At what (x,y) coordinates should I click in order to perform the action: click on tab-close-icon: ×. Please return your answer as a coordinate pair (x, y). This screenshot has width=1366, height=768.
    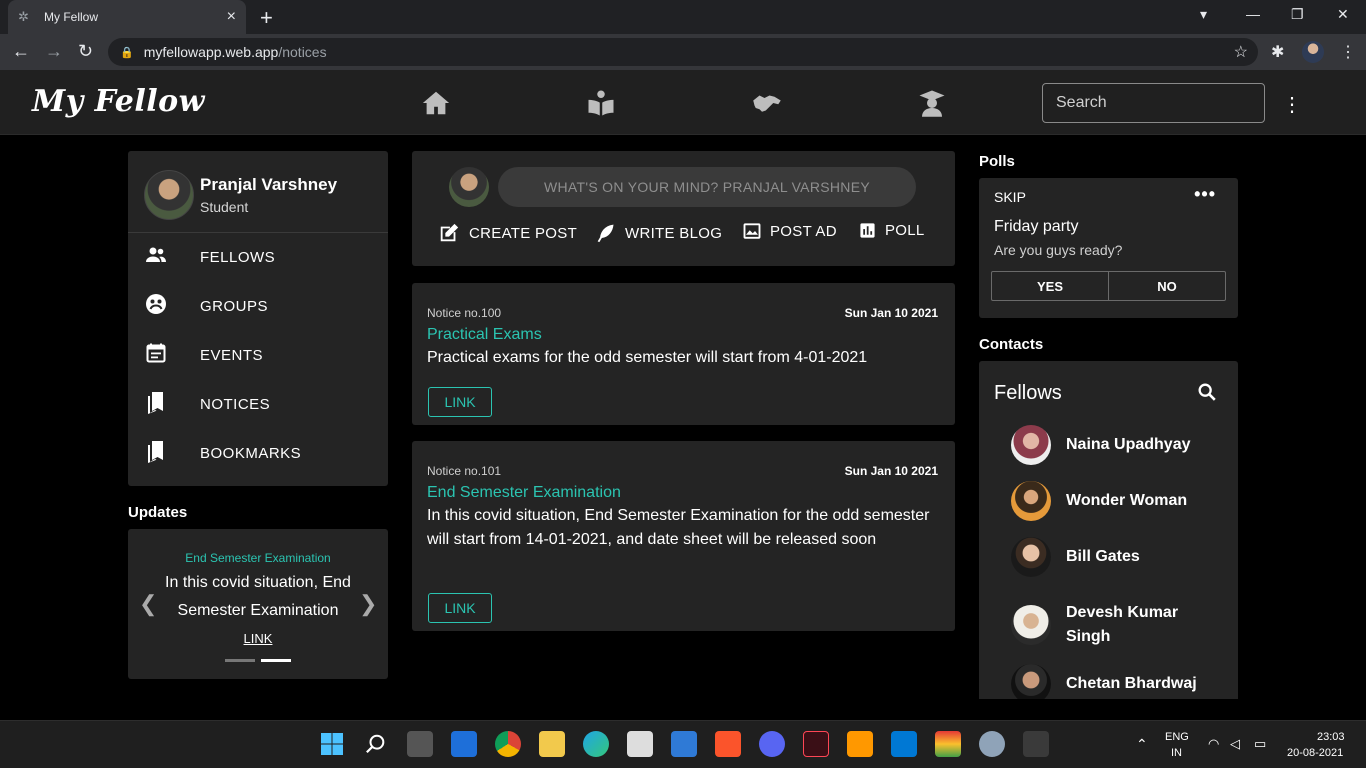
    Looking at the image, I should click on (231, 17).